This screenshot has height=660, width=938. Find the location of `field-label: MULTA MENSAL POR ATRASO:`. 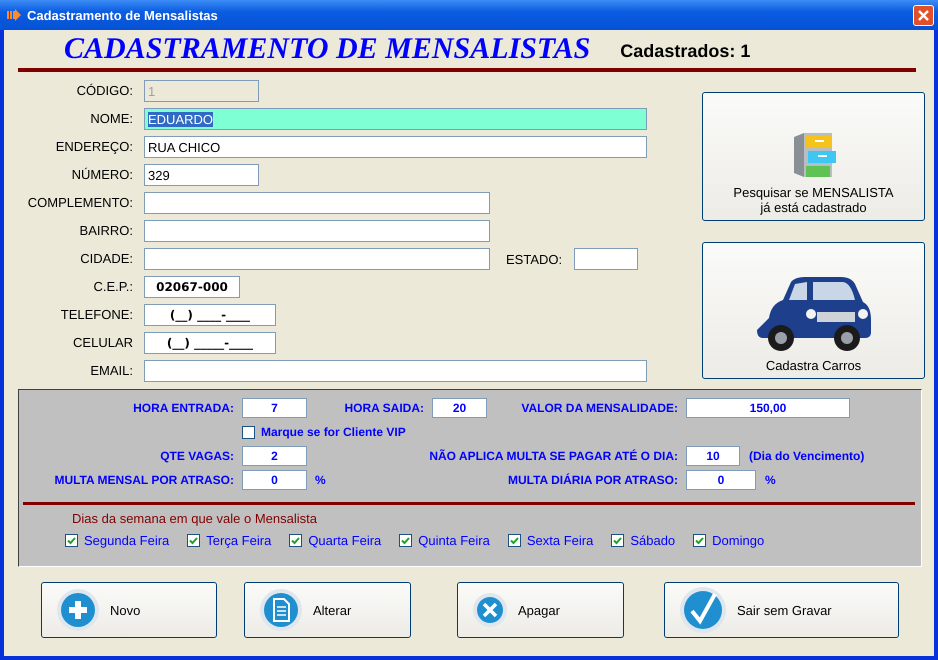

field-label: MULTA MENSAL POR ATRASO: is located at coordinates (143, 480).